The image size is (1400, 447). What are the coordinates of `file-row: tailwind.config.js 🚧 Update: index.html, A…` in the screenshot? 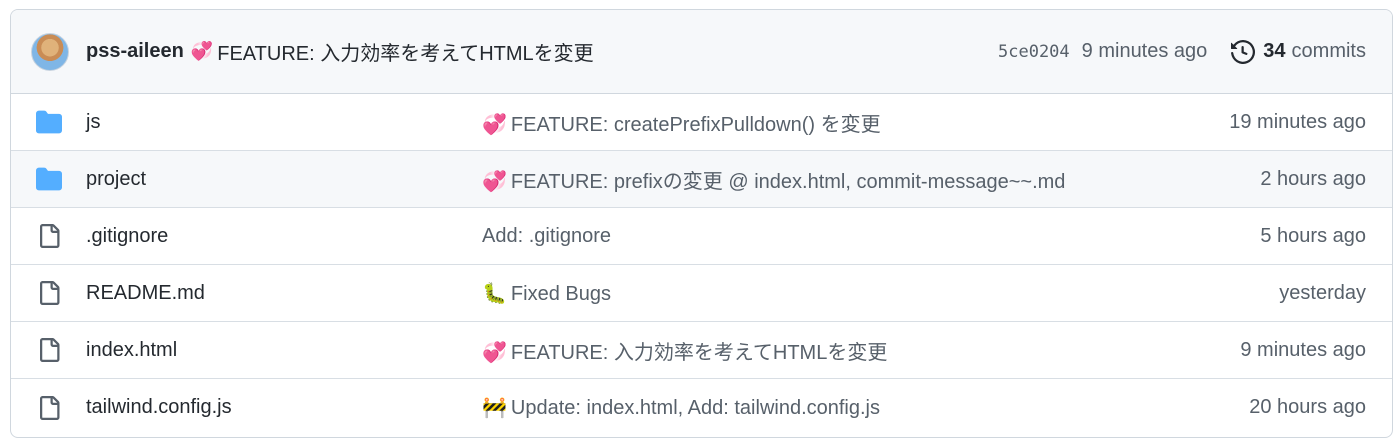 It's located at (701, 407).